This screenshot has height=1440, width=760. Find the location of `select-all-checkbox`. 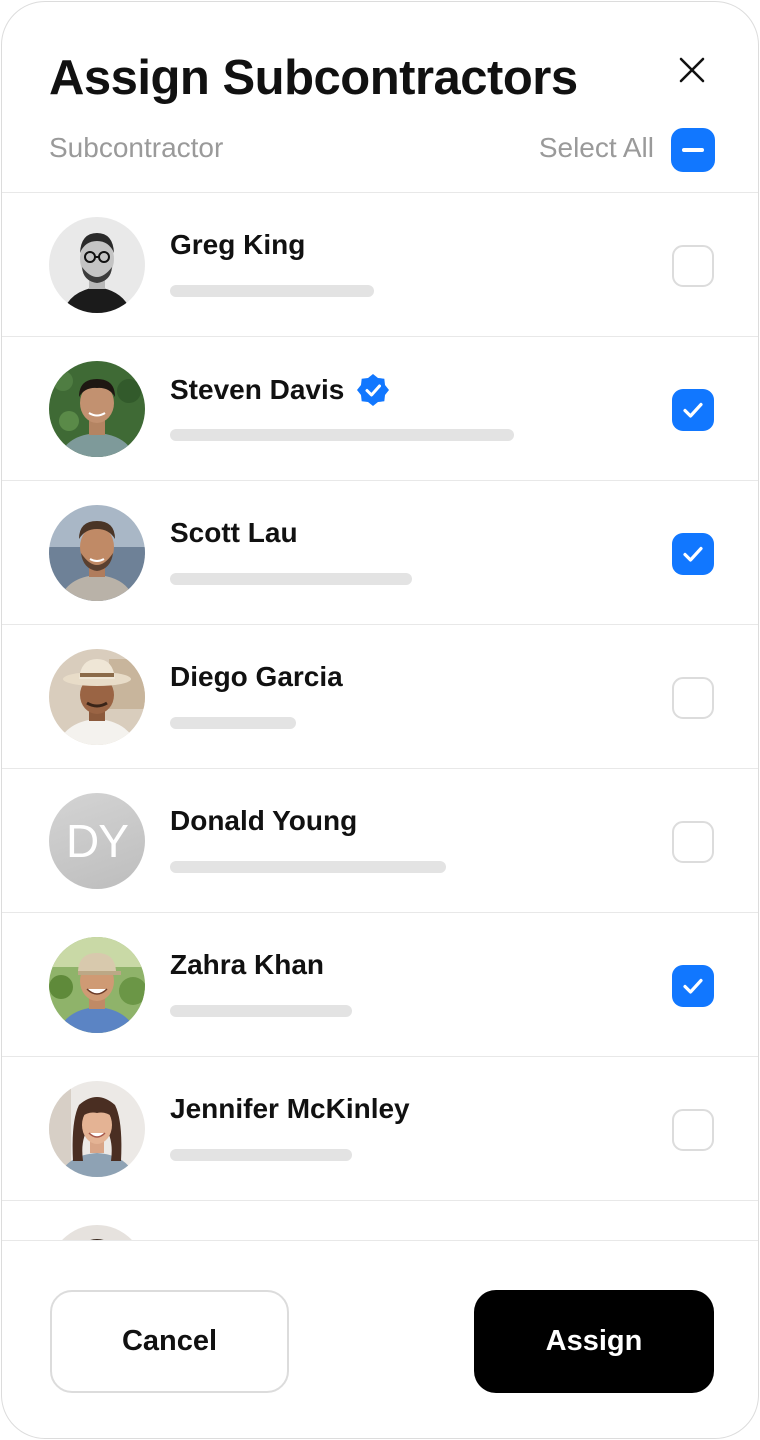

select-all-checkbox is located at coordinates (693, 150).